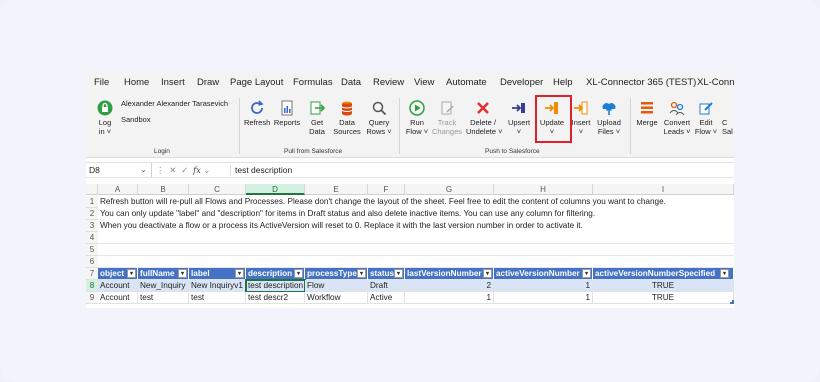  I want to click on track-changes-button: Track Changes, so click(447, 118).